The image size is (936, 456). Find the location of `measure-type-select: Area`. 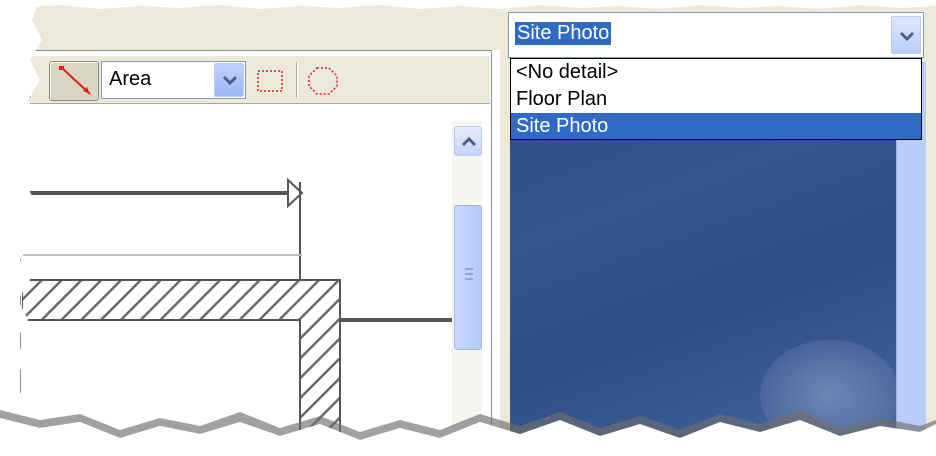

measure-type-select: Area is located at coordinates (173, 80).